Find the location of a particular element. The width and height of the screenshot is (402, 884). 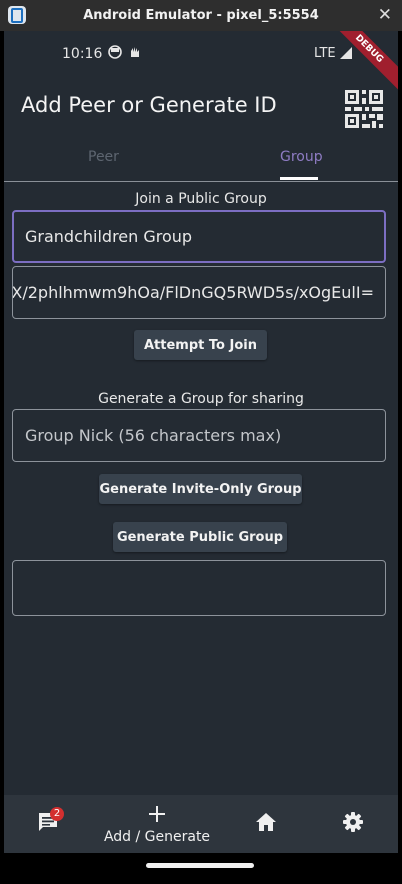

home-icon is located at coordinates (266, 822).